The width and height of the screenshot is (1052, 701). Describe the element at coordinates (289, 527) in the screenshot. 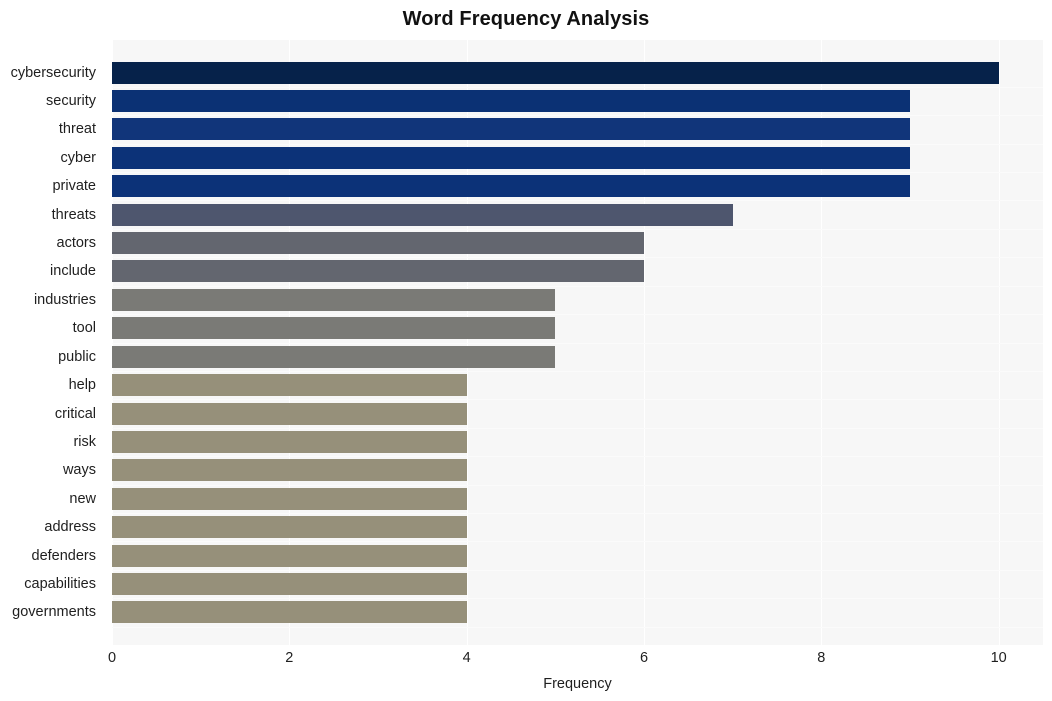

I see `bar-address` at that location.